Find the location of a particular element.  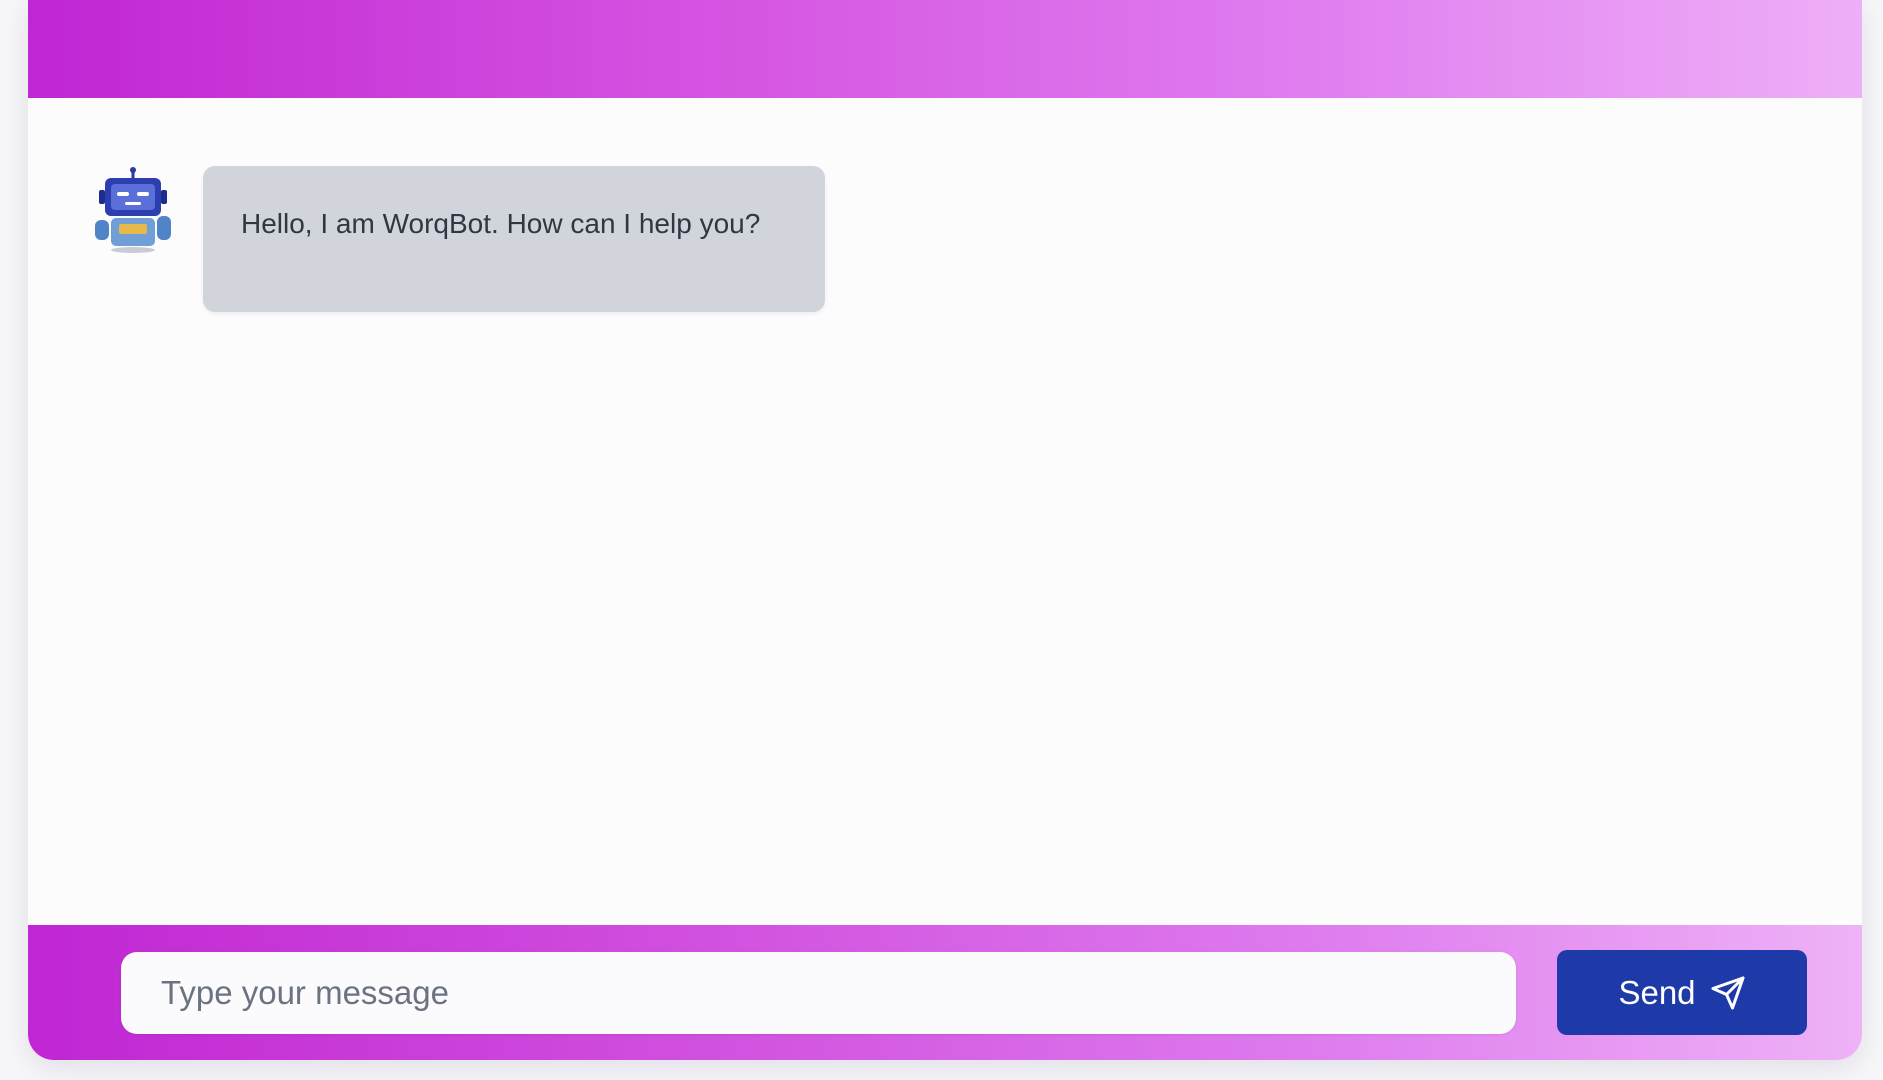

paper-plane-icon is located at coordinates (1728, 993).